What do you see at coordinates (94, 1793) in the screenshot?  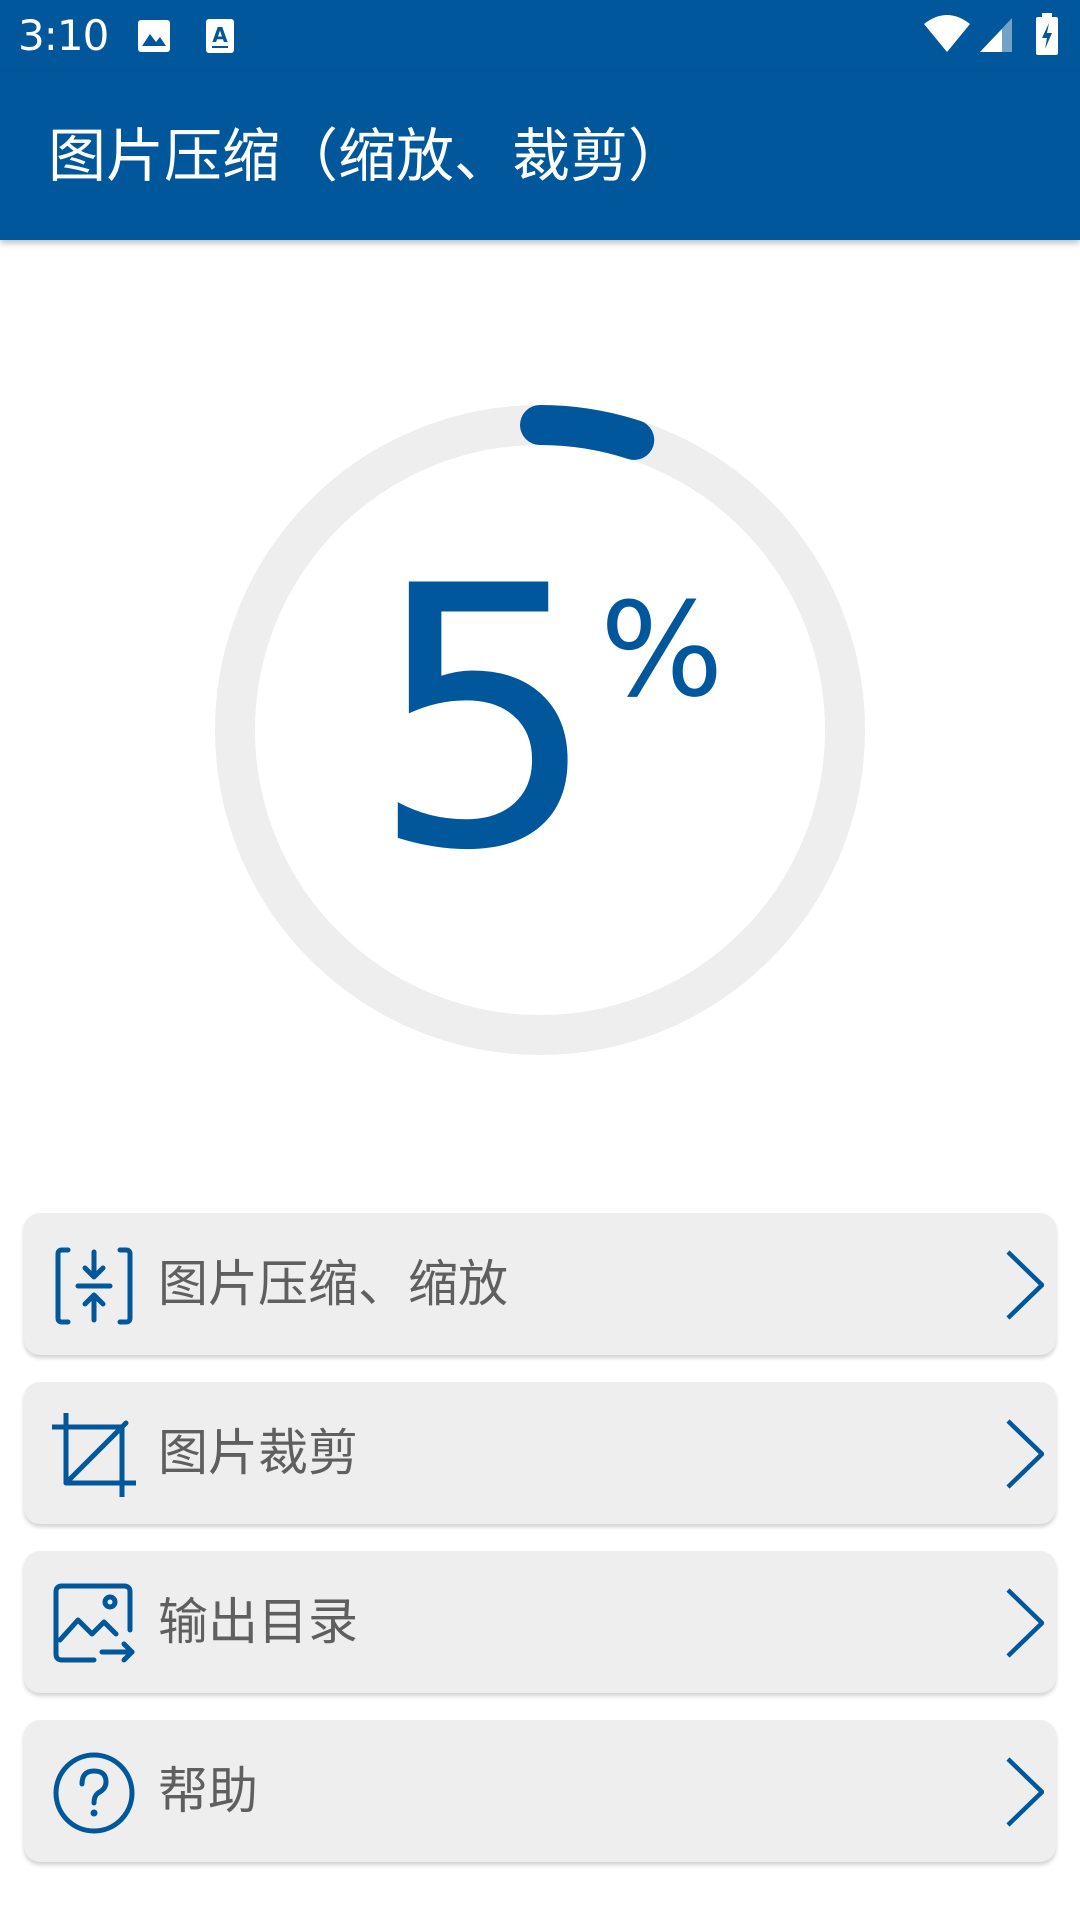 I see `help-icon` at bounding box center [94, 1793].